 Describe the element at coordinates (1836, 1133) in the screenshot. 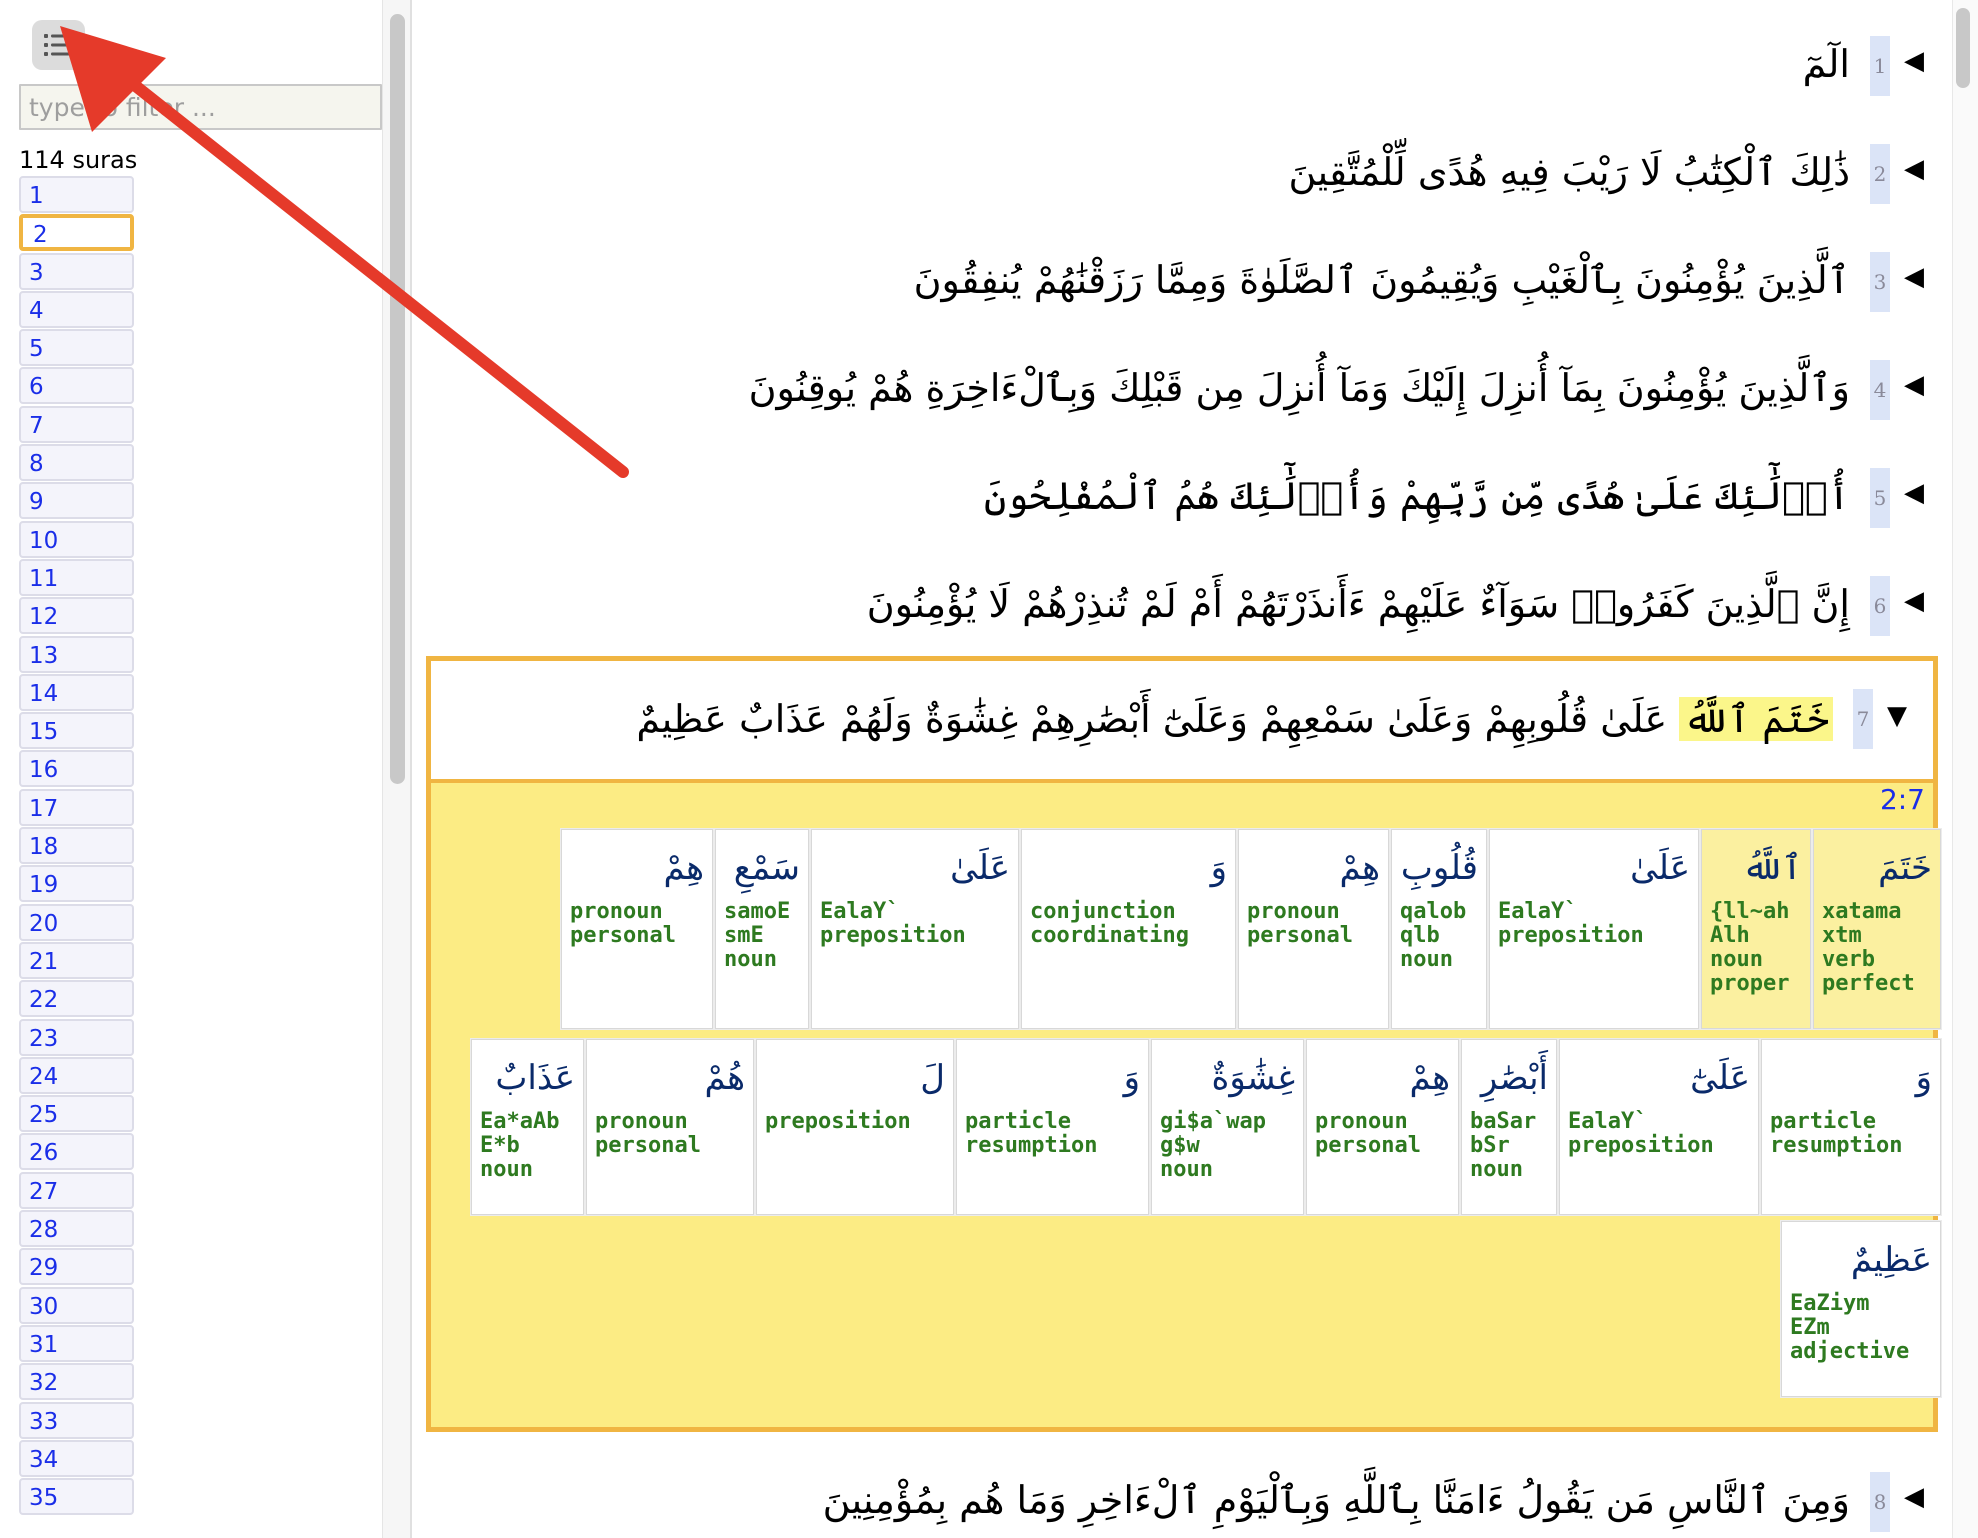

I see `word-morphology: particle resumption` at that location.